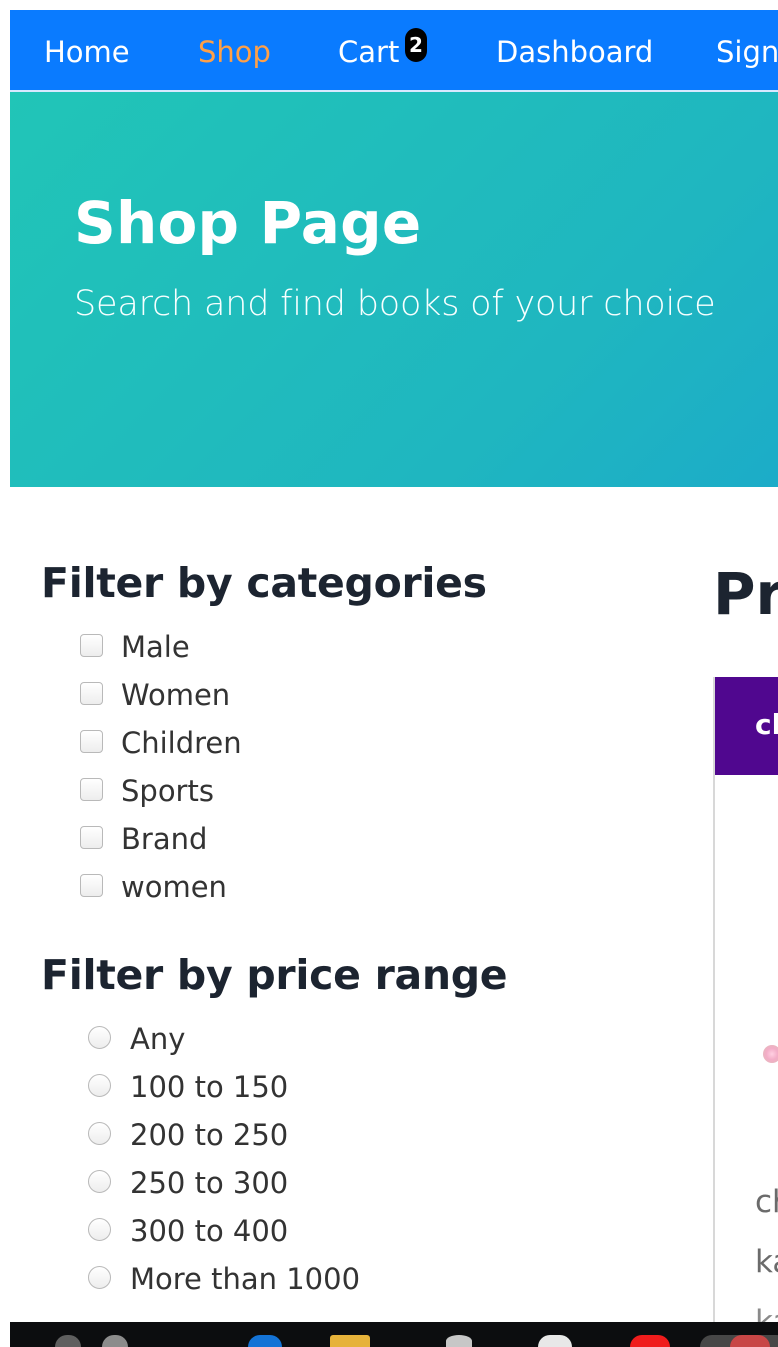 The width and height of the screenshot is (778, 1347). Describe the element at coordinates (747, 52) in the screenshot. I see `nav-signin-link: Sign` at that location.